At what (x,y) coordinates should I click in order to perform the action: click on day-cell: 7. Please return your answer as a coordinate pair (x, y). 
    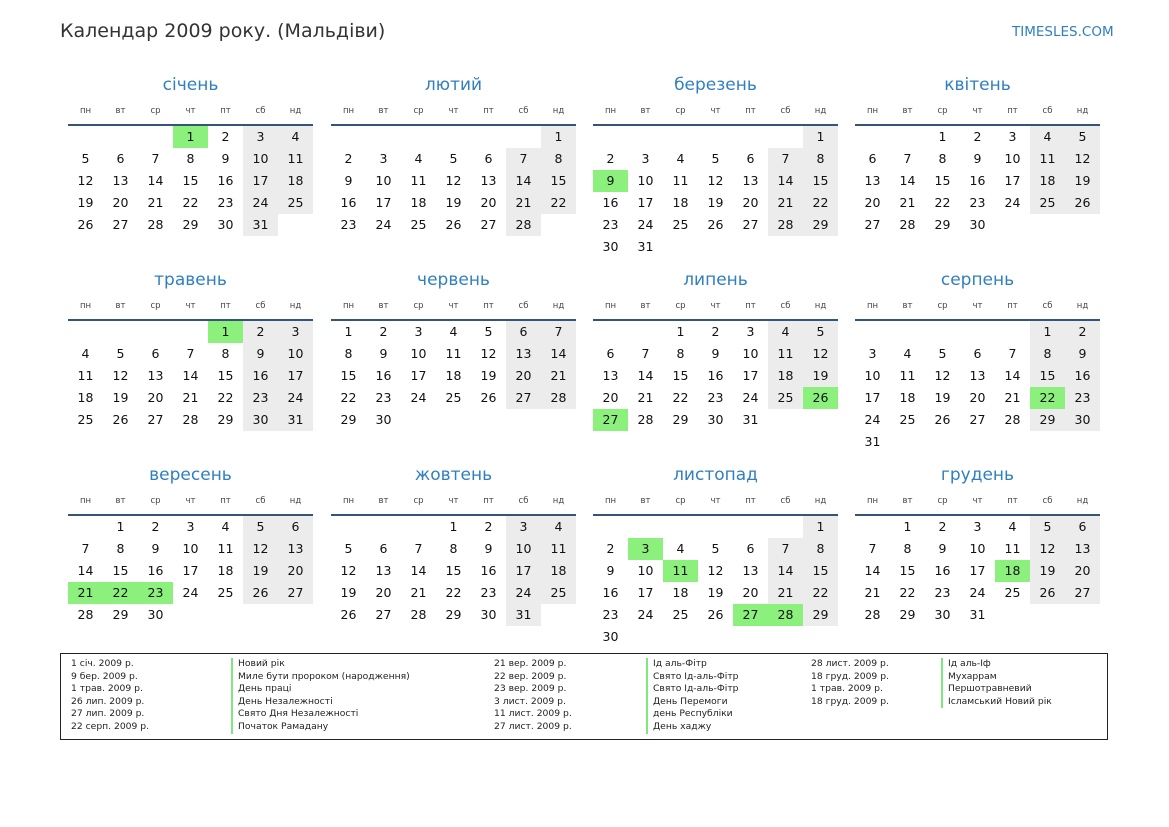
    Looking at the image, I should click on (872, 549).